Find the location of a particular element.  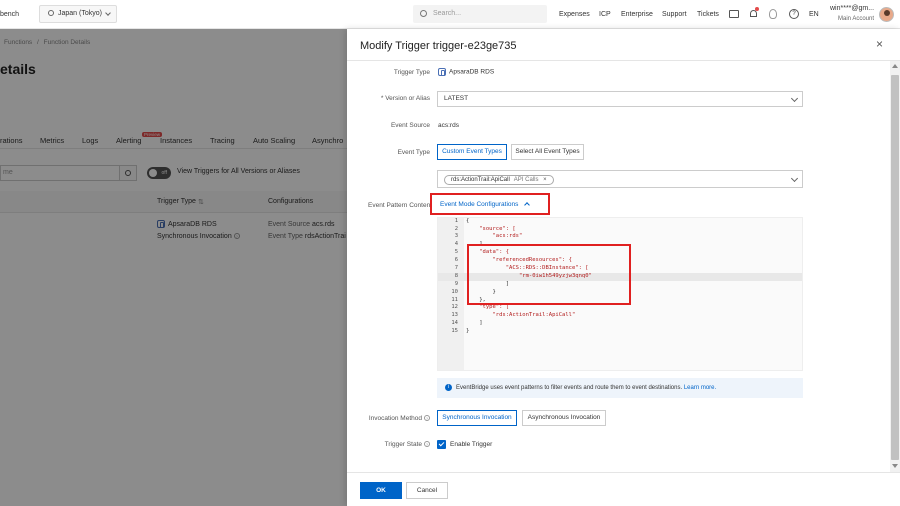

region-selector: Japan (Tokyo) is located at coordinates (78, 14).